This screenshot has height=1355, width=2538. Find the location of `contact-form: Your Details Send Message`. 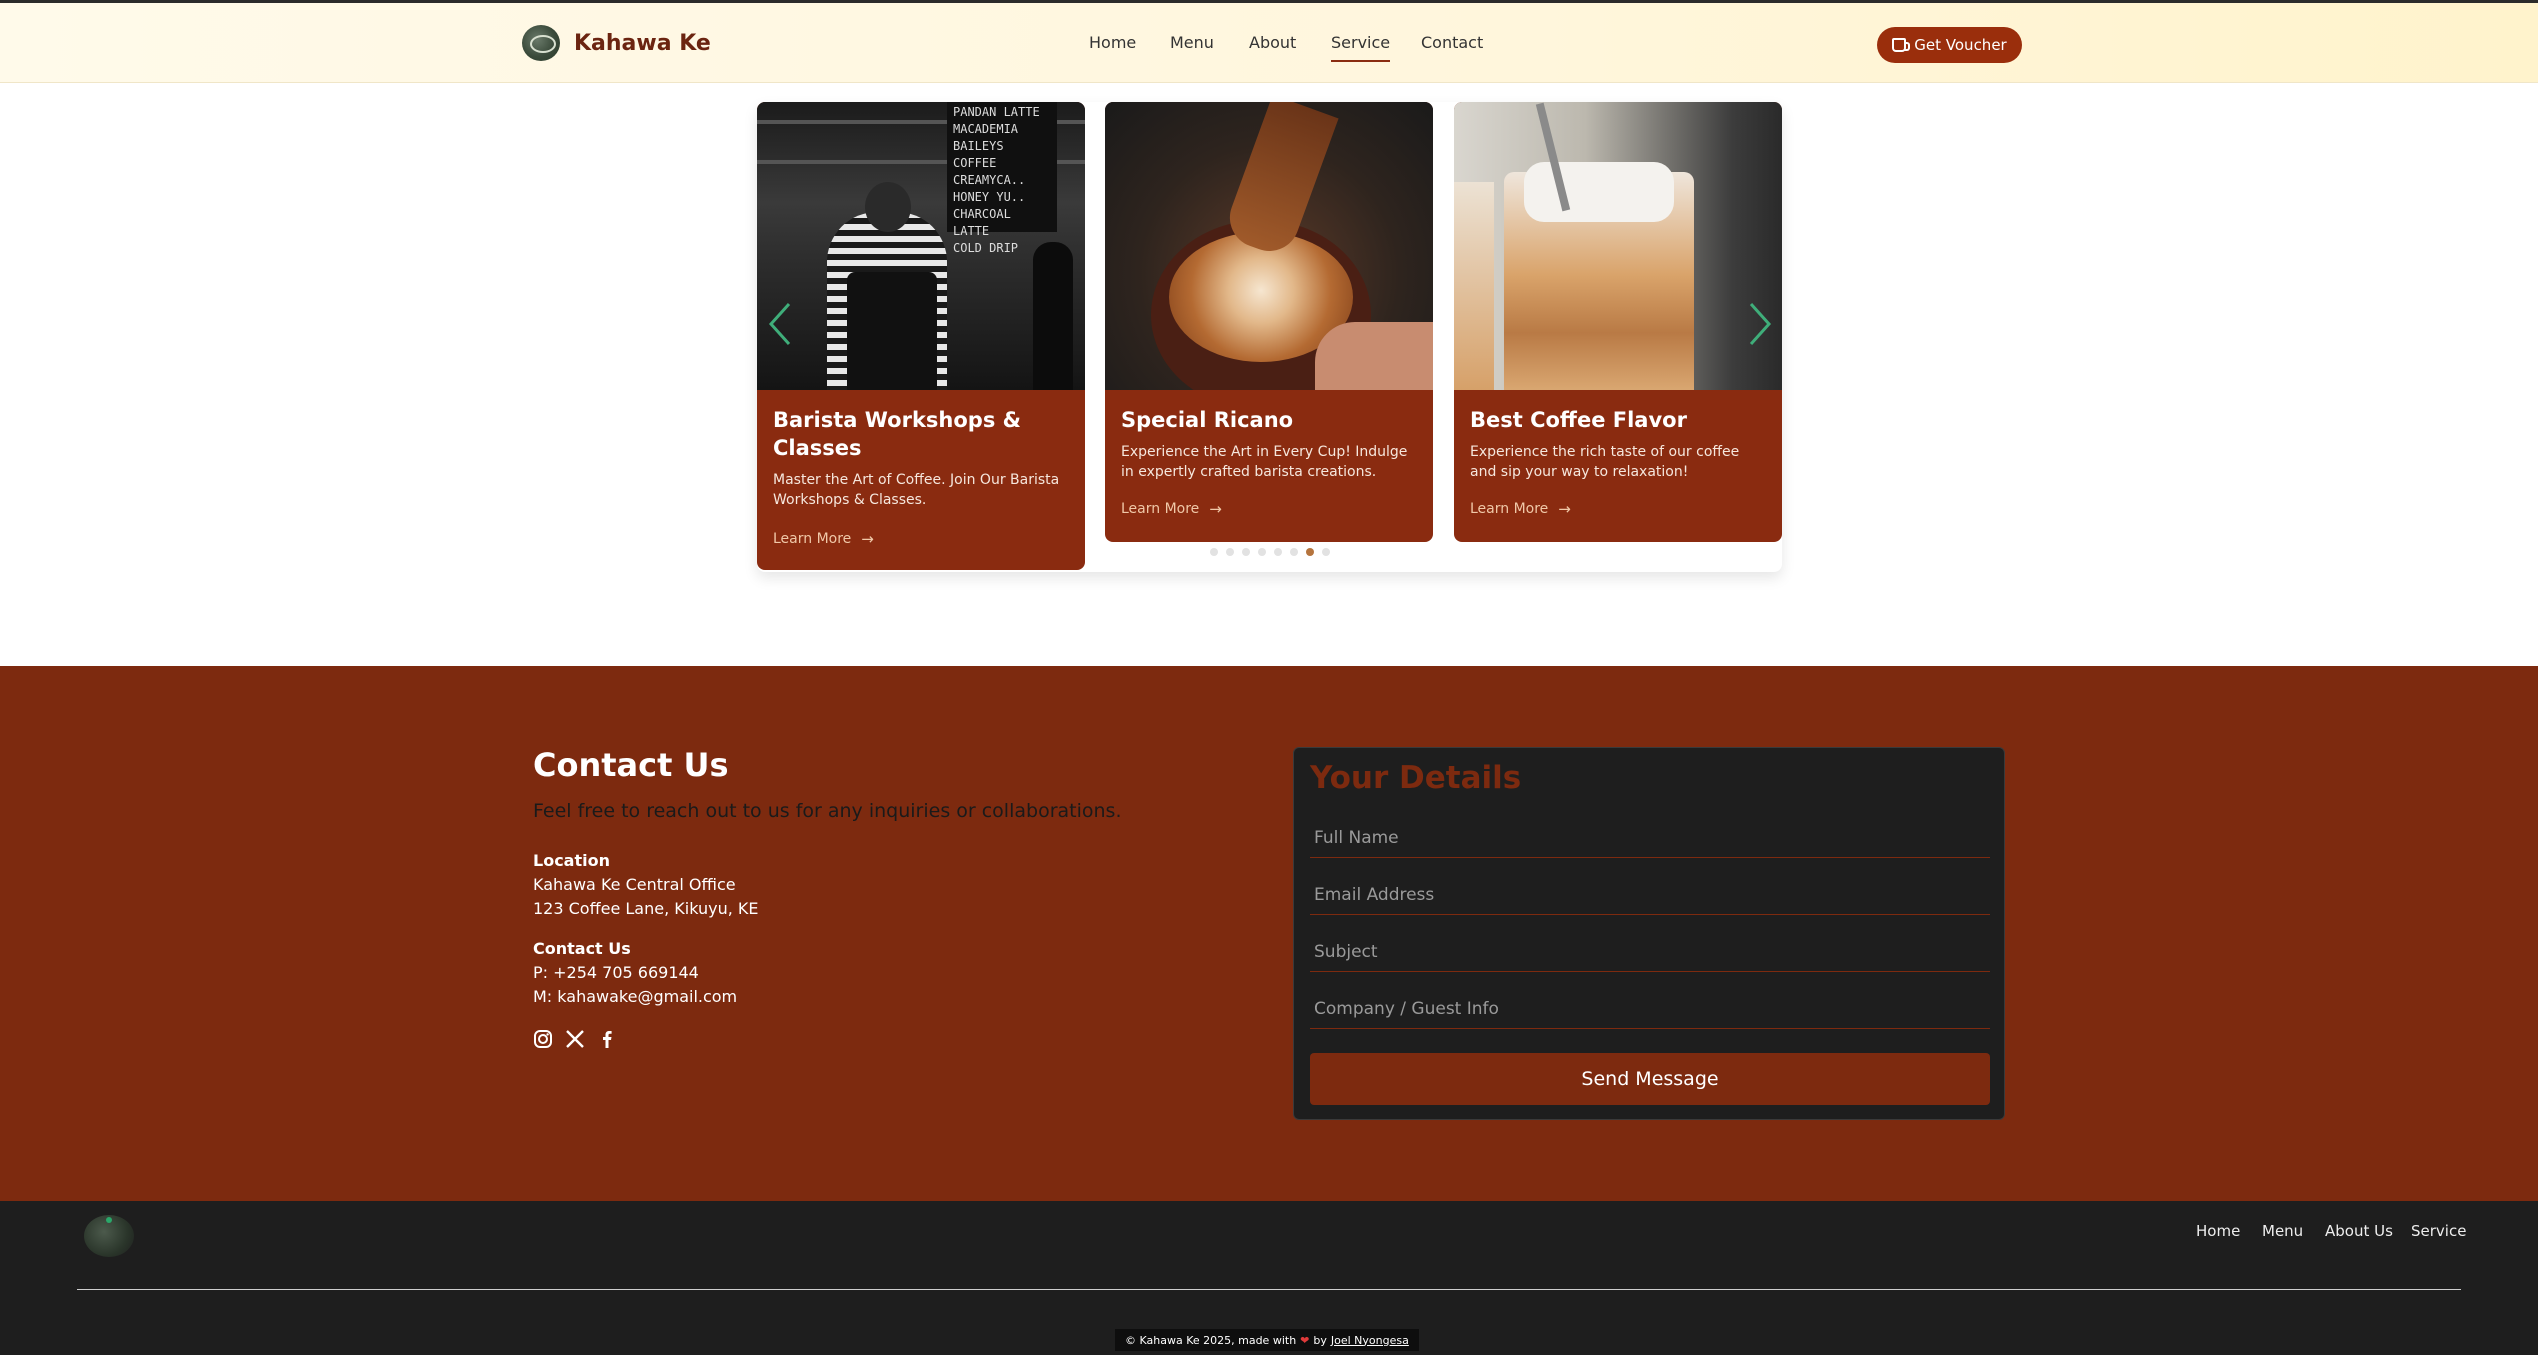

contact-form: Your Details Send Message is located at coordinates (1649, 933).